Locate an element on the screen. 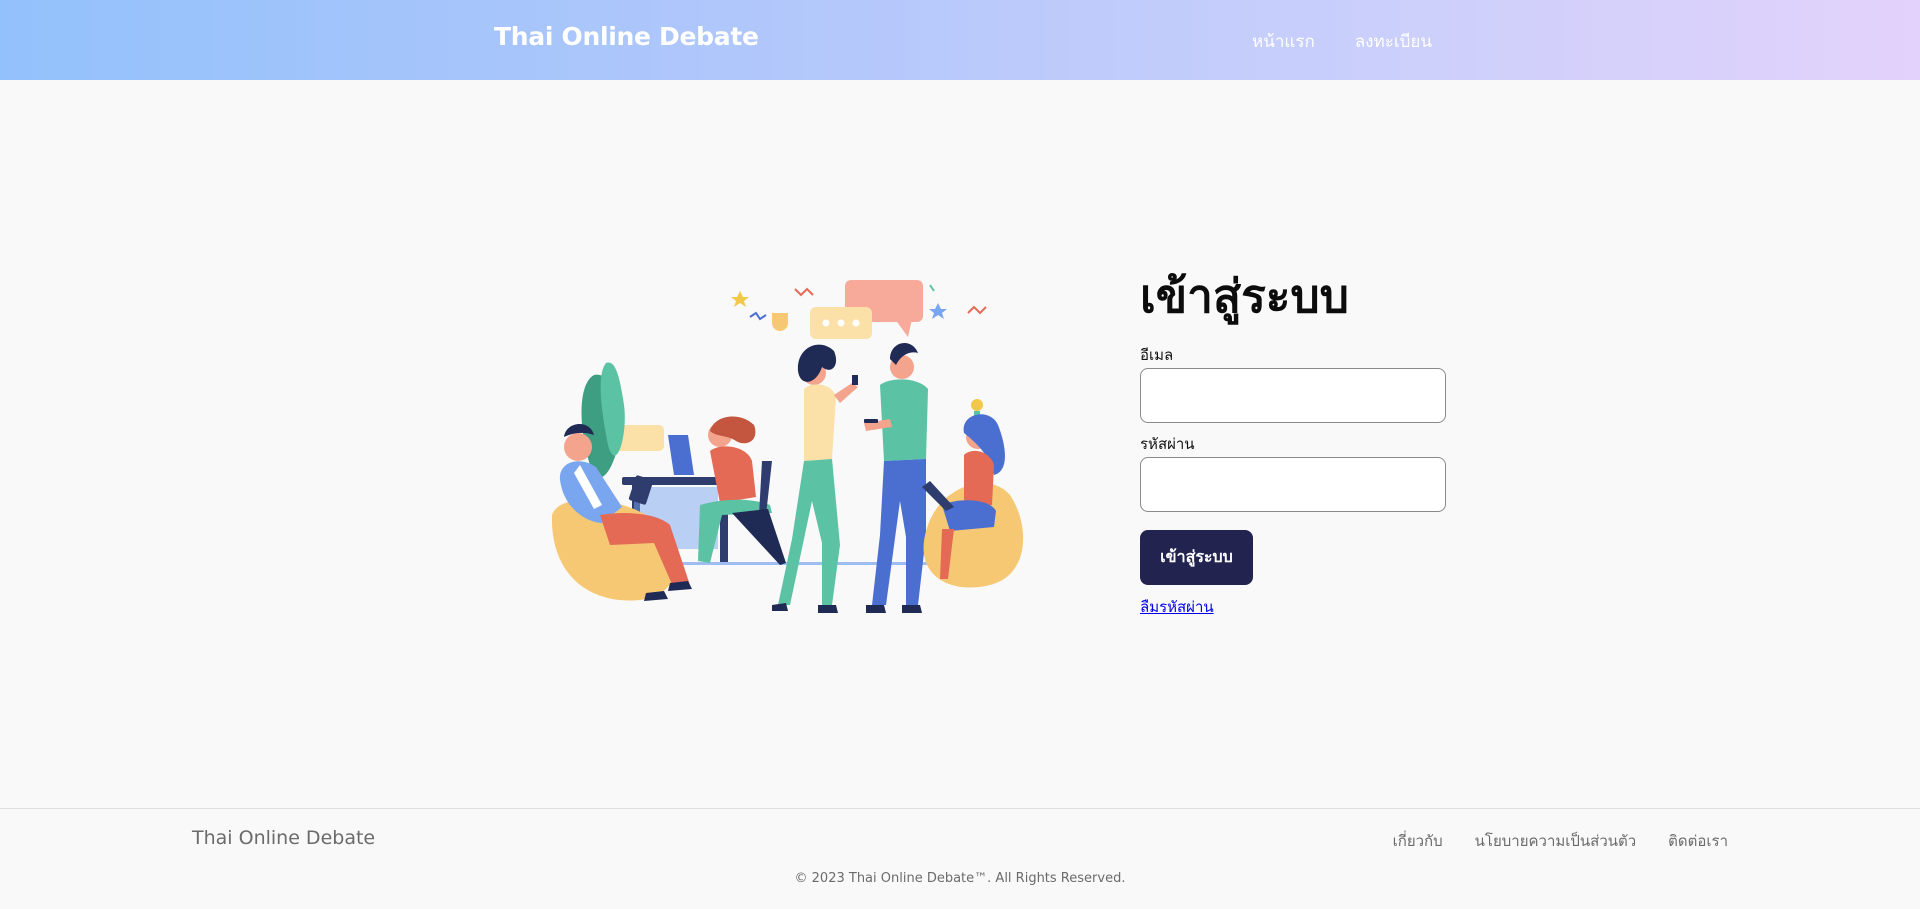 The image size is (1920, 909). footer-contact-link: ติดต่อเรา is located at coordinates (1698, 841).